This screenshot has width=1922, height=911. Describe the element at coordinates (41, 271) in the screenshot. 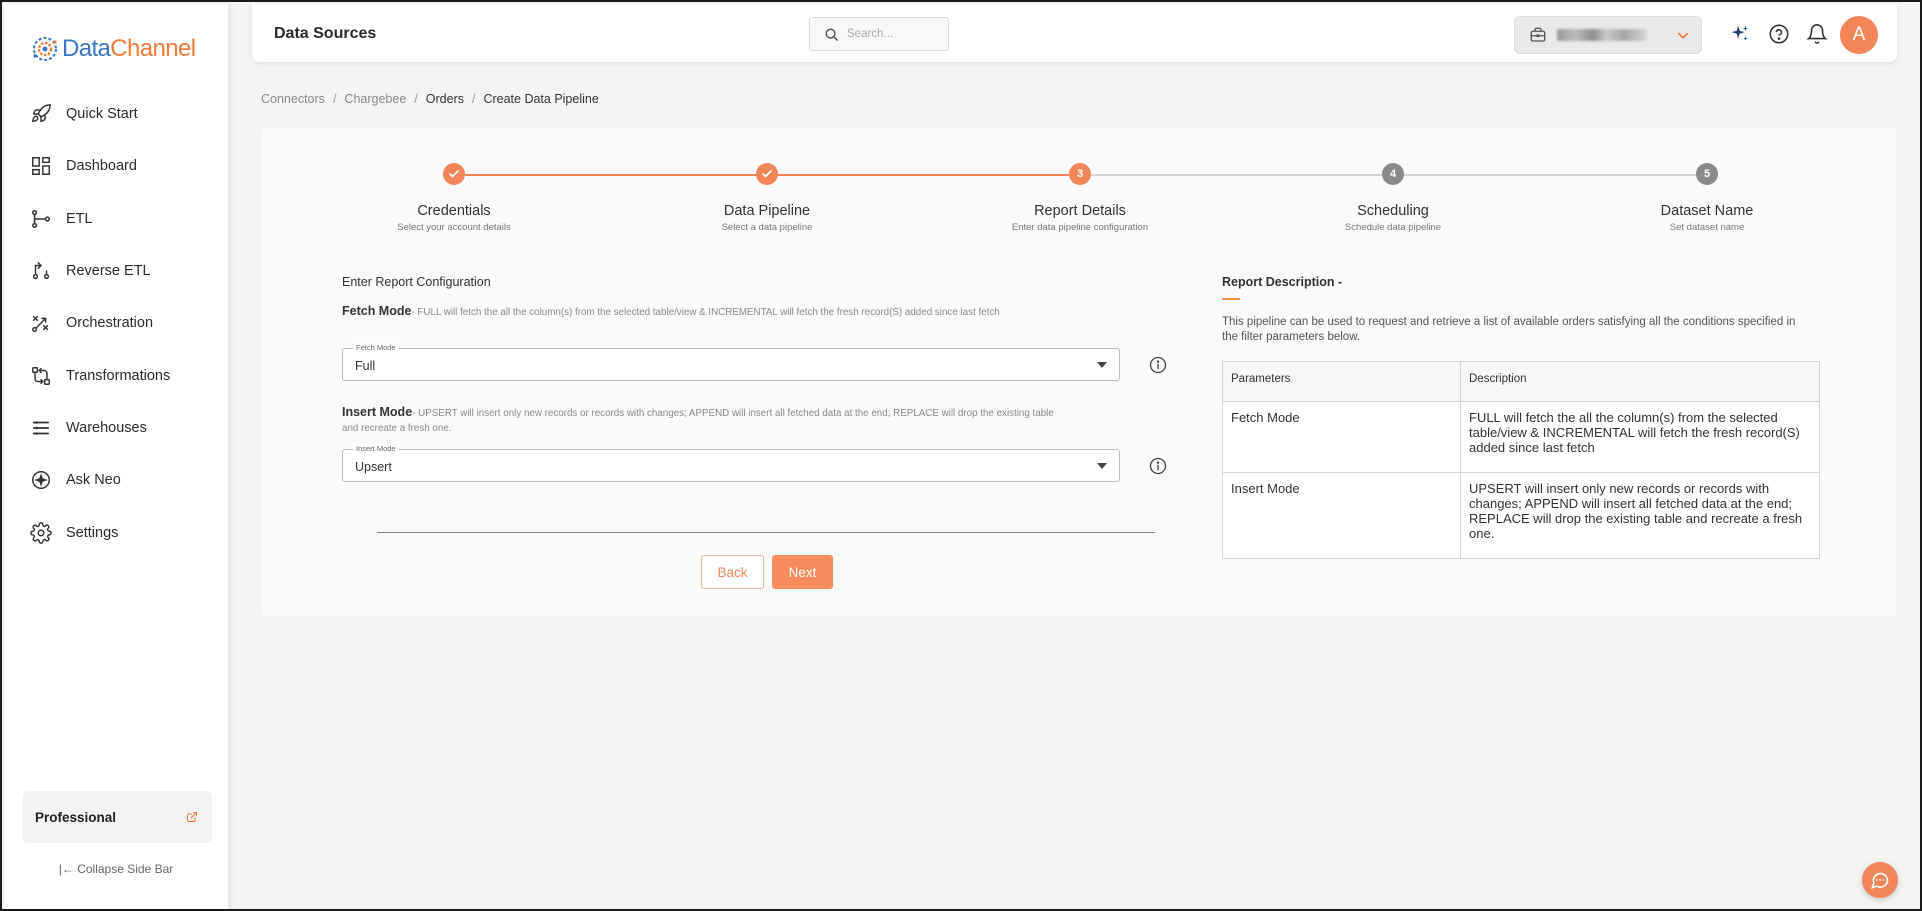

I see `reverse-etl-icon` at that location.